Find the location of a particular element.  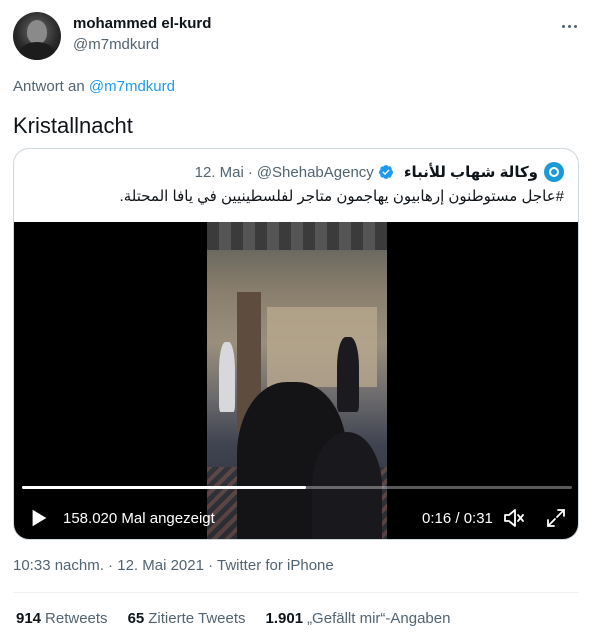

stat-count: 1.901 is located at coordinates (284, 618).